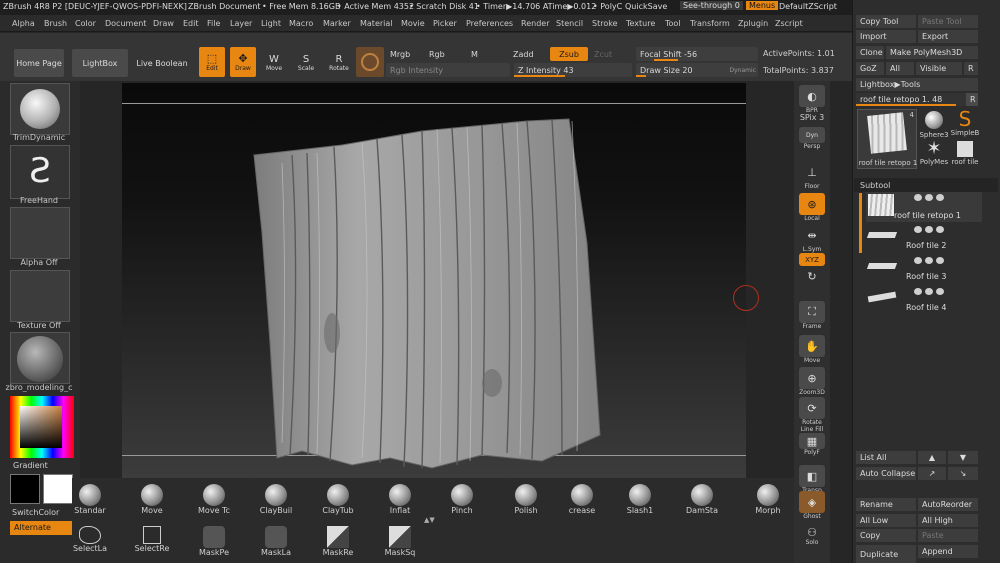  Describe the element at coordinates (569, 54) in the screenshot. I see `zsub-button: Zsub` at that location.